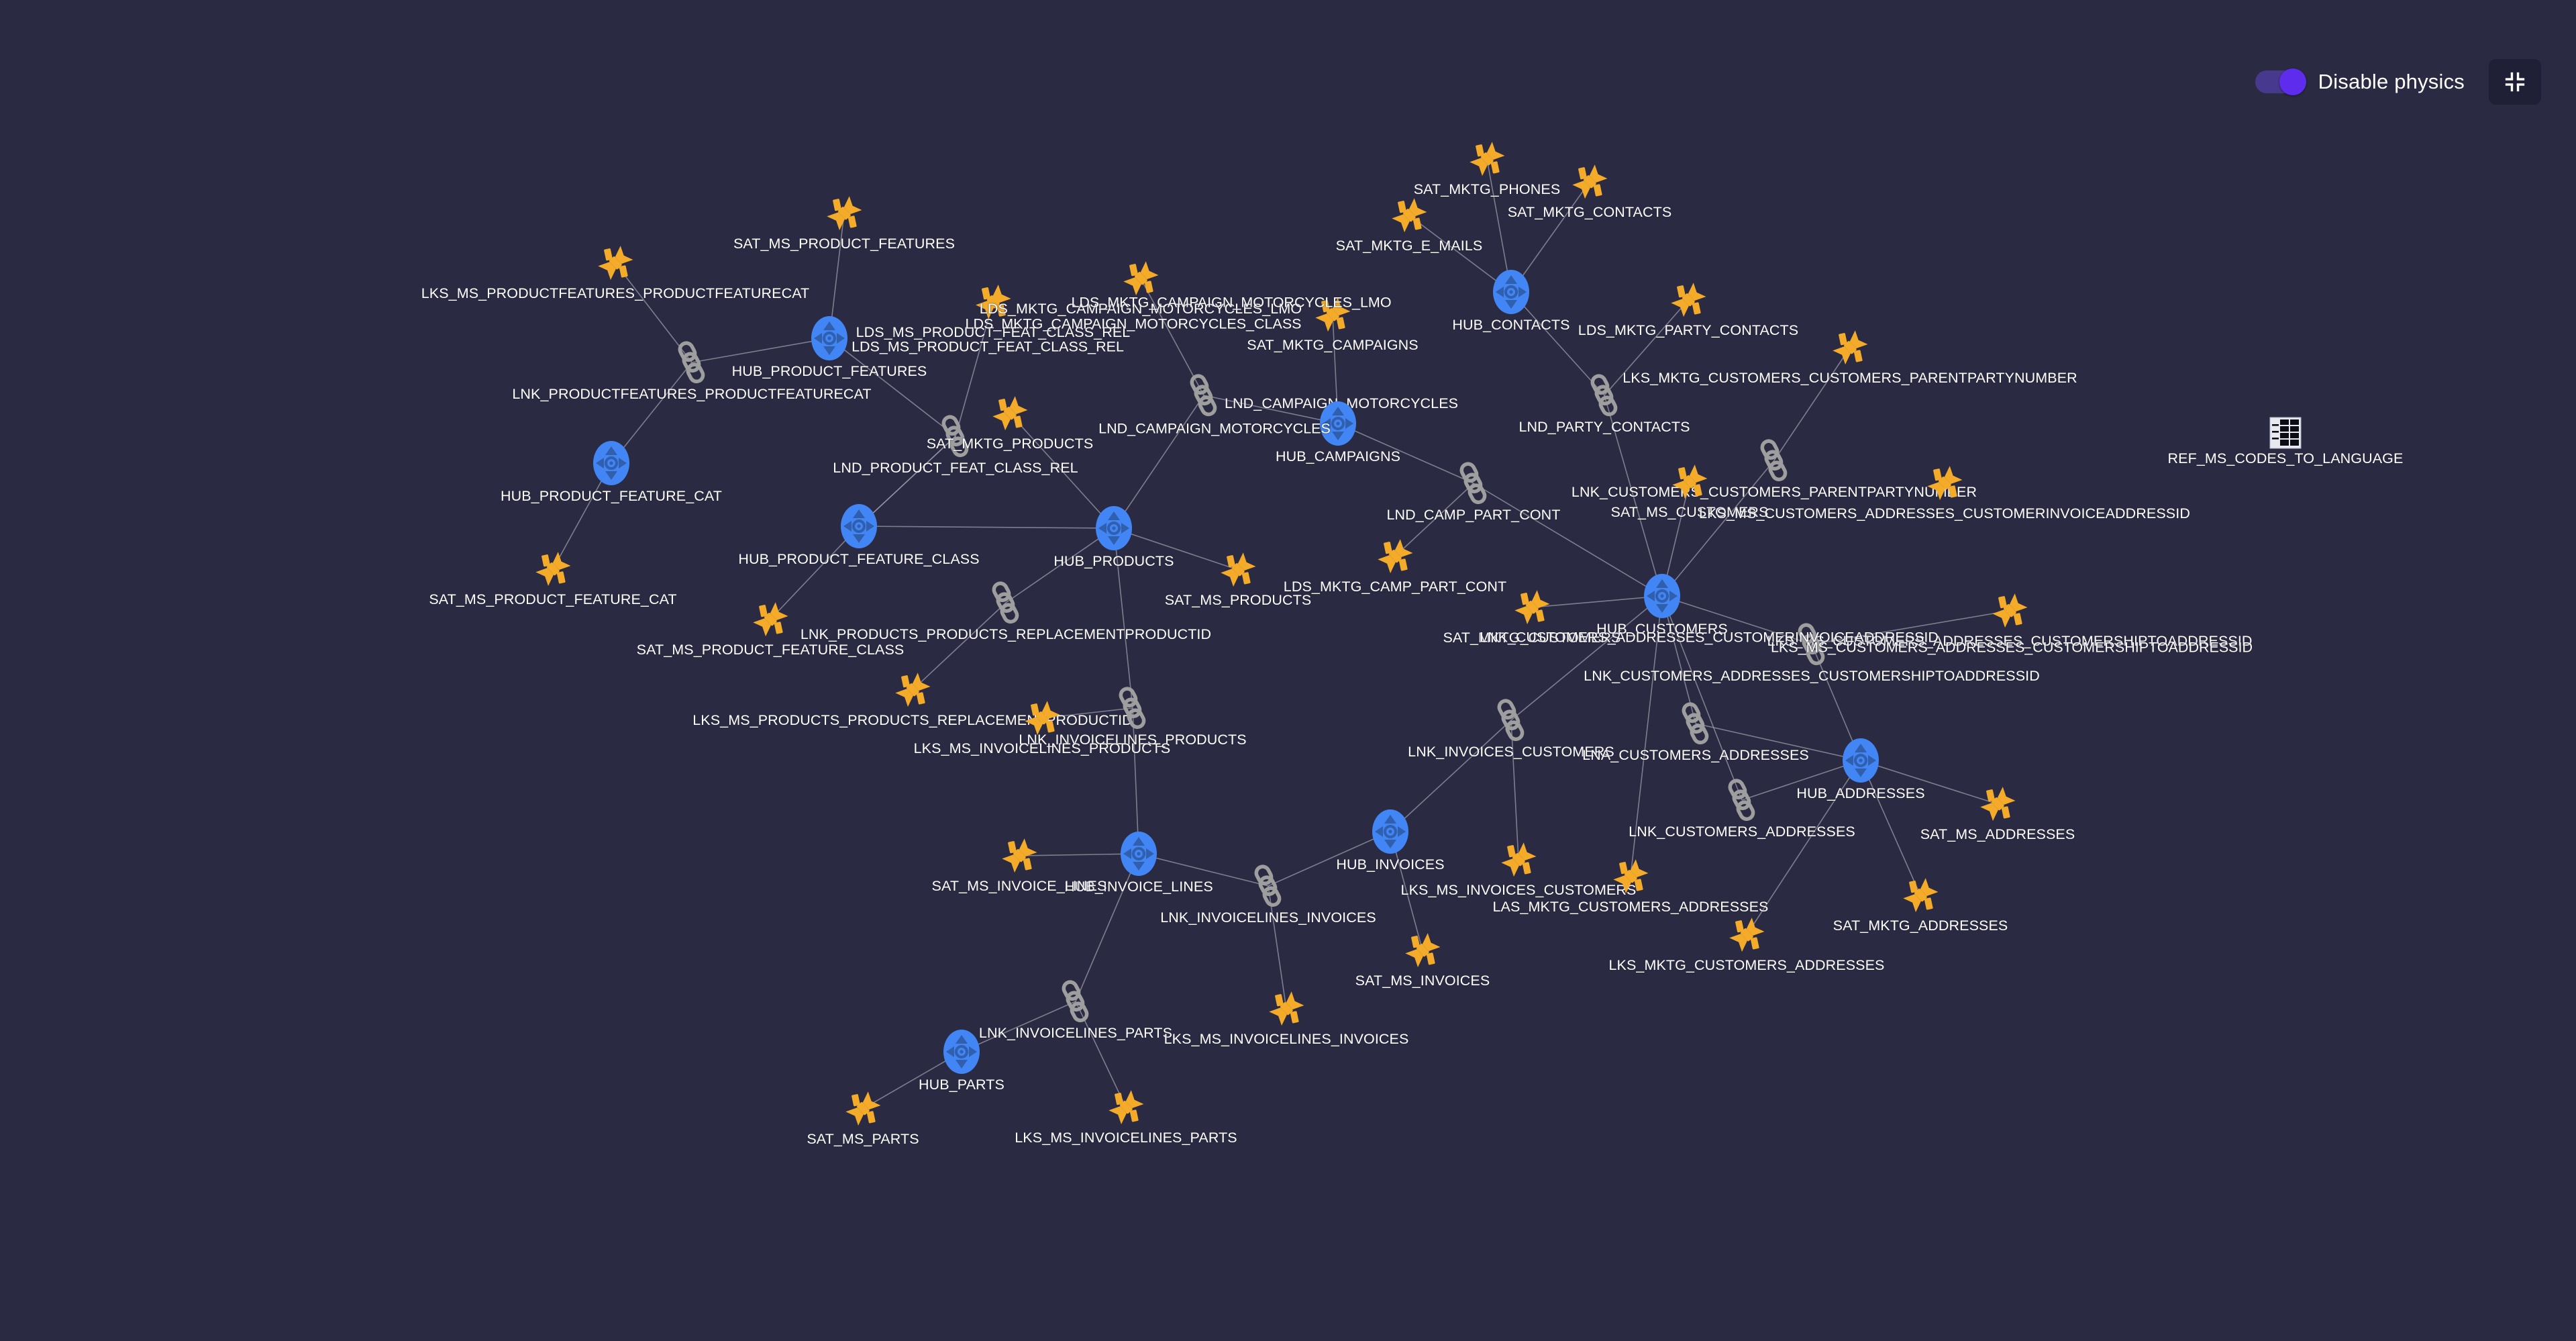 The width and height of the screenshot is (2576, 1341). I want to click on graph-node-satellite: LKS_MS_INVOICELINES_INVOICES, so click(1286, 1018).